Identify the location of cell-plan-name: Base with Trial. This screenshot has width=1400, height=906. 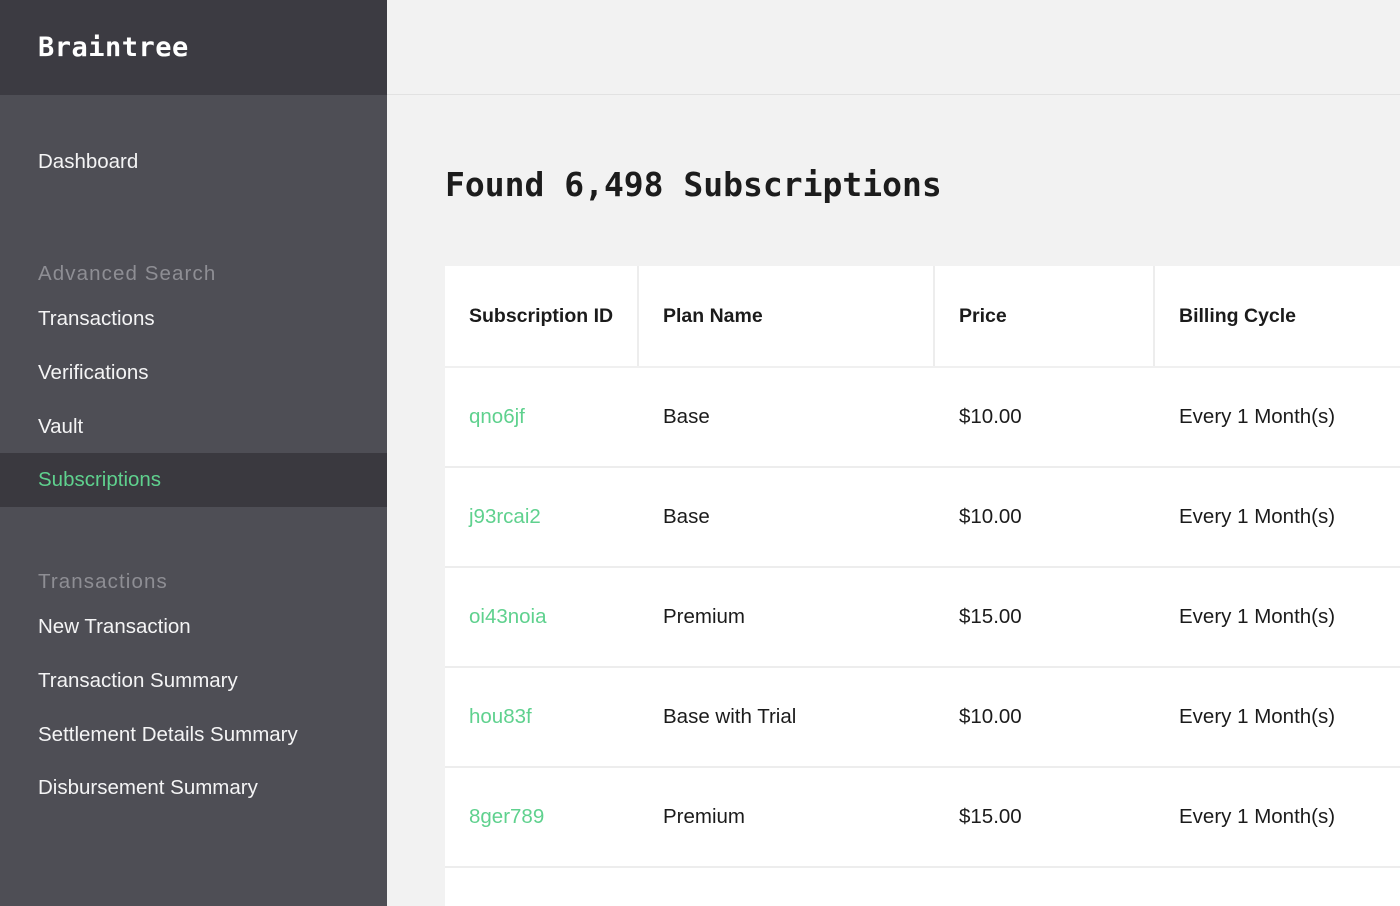
(787, 716).